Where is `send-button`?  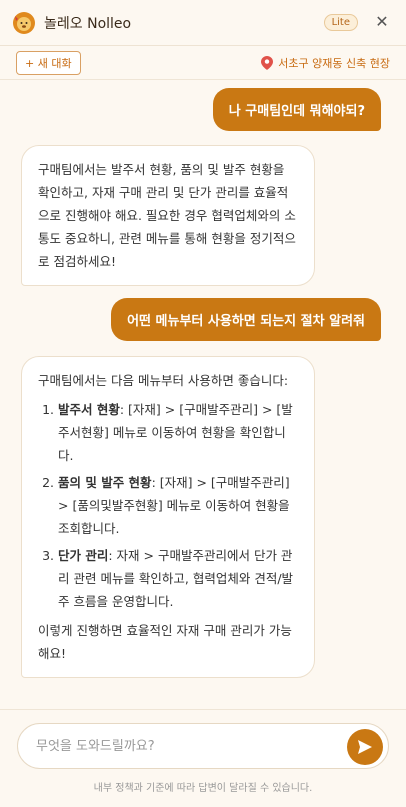 send-button is located at coordinates (365, 747).